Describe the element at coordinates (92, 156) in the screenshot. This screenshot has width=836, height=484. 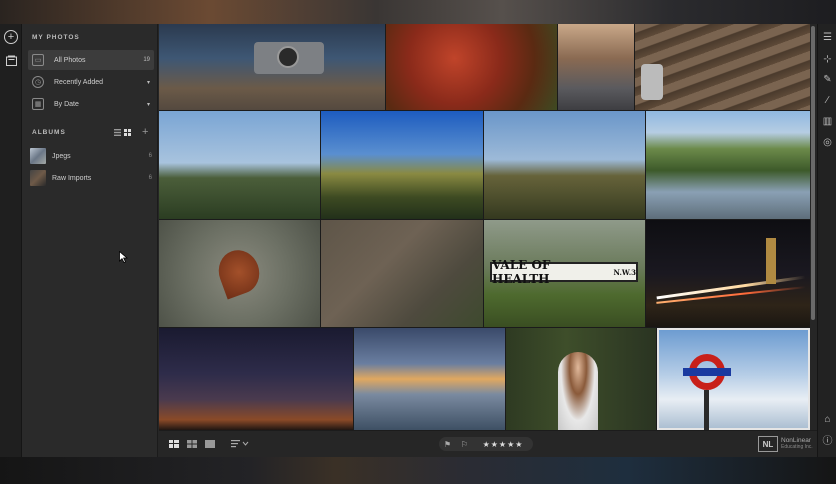
I see `album-item-jpegs: Jpegs 6` at that location.